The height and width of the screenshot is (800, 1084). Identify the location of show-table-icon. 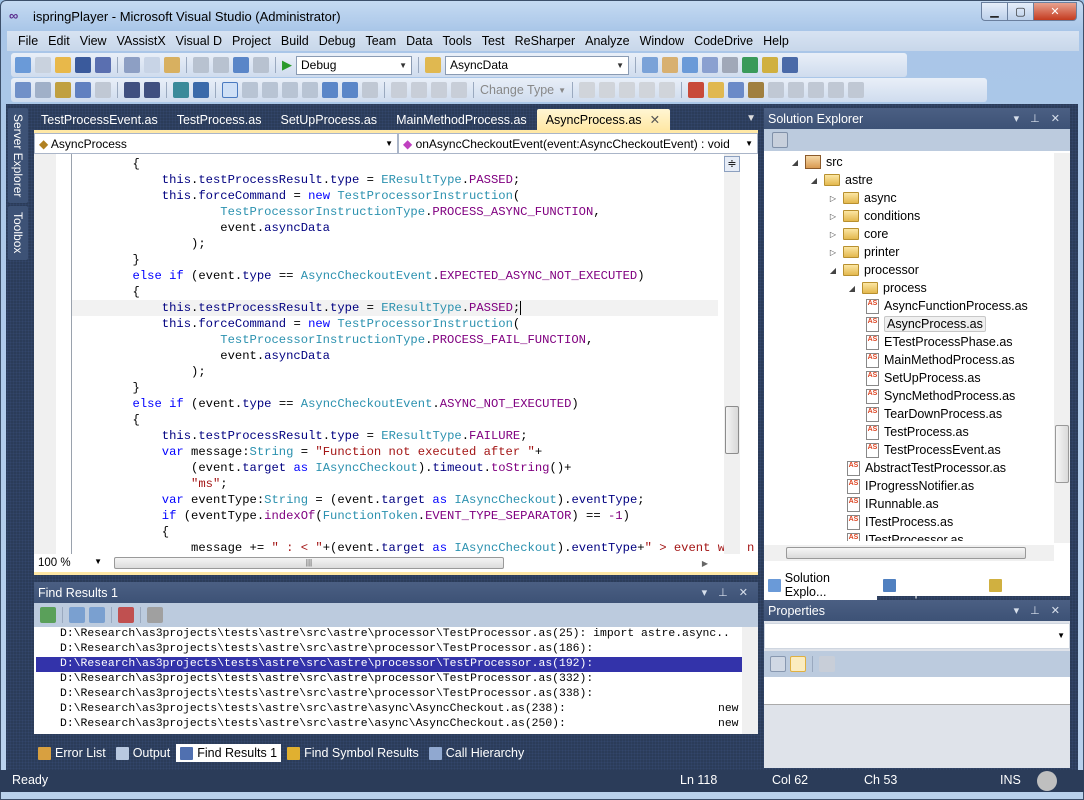
(667, 90).